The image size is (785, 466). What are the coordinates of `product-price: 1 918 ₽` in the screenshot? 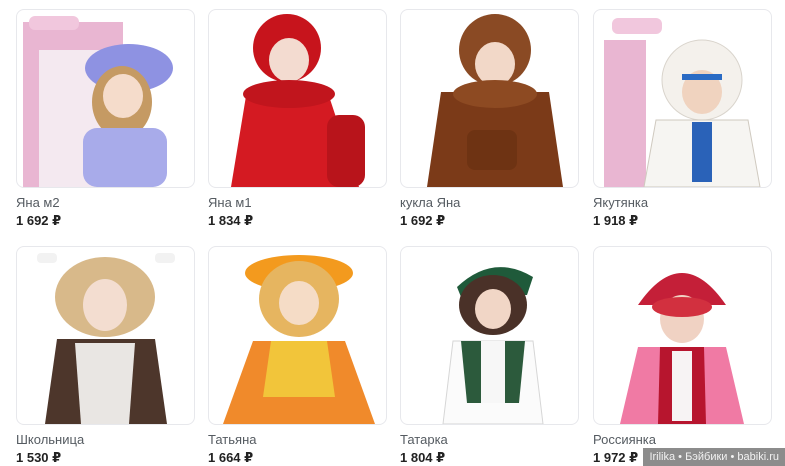 It's located at (616, 220).